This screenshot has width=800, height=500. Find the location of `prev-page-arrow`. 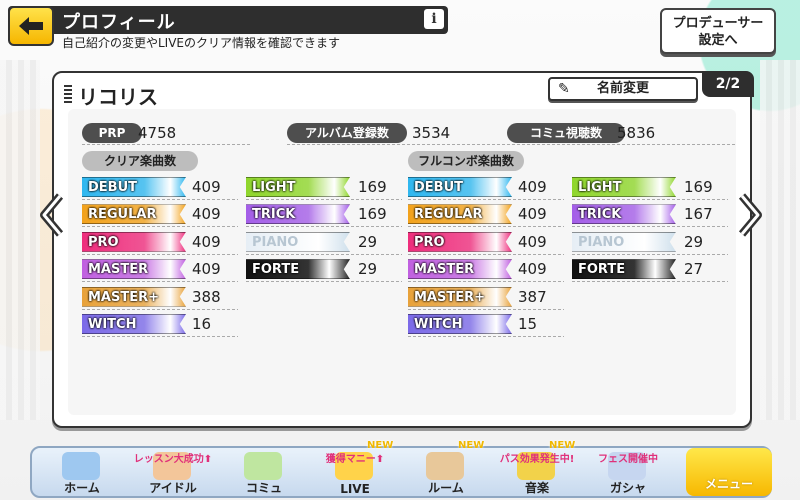

prev-page-arrow is located at coordinates (52, 215).